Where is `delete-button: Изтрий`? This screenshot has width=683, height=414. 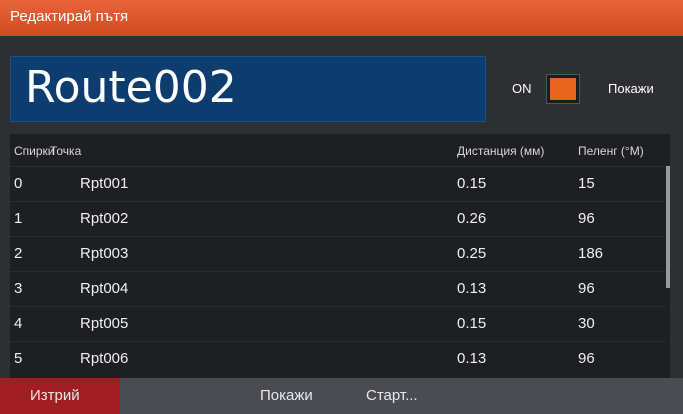 delete-button: Изтрий is located at coordinates (60, 396).